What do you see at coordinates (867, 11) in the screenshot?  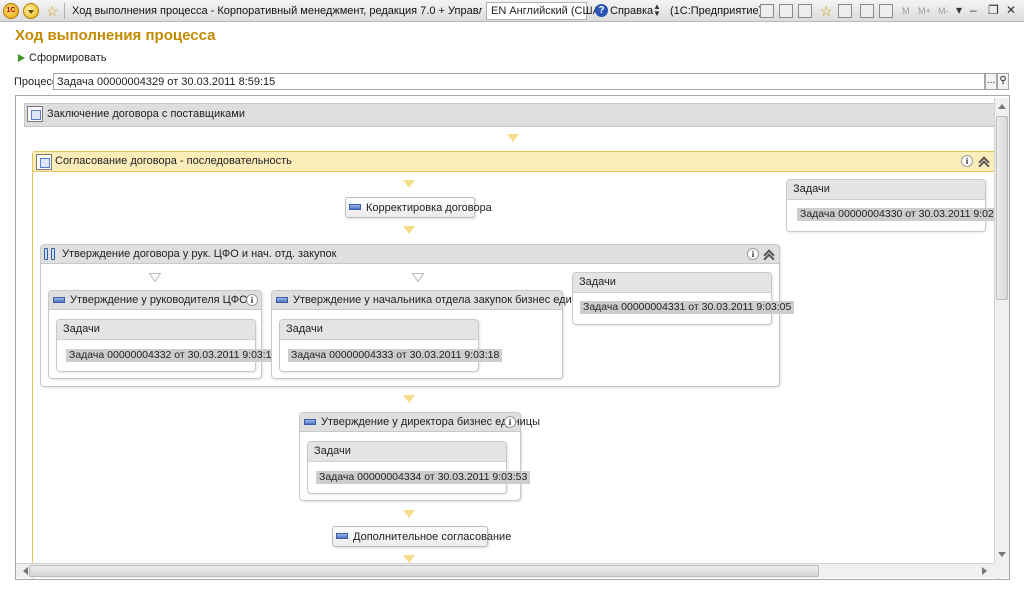 I see `calculator-icon` at bounding box center [867, 11].